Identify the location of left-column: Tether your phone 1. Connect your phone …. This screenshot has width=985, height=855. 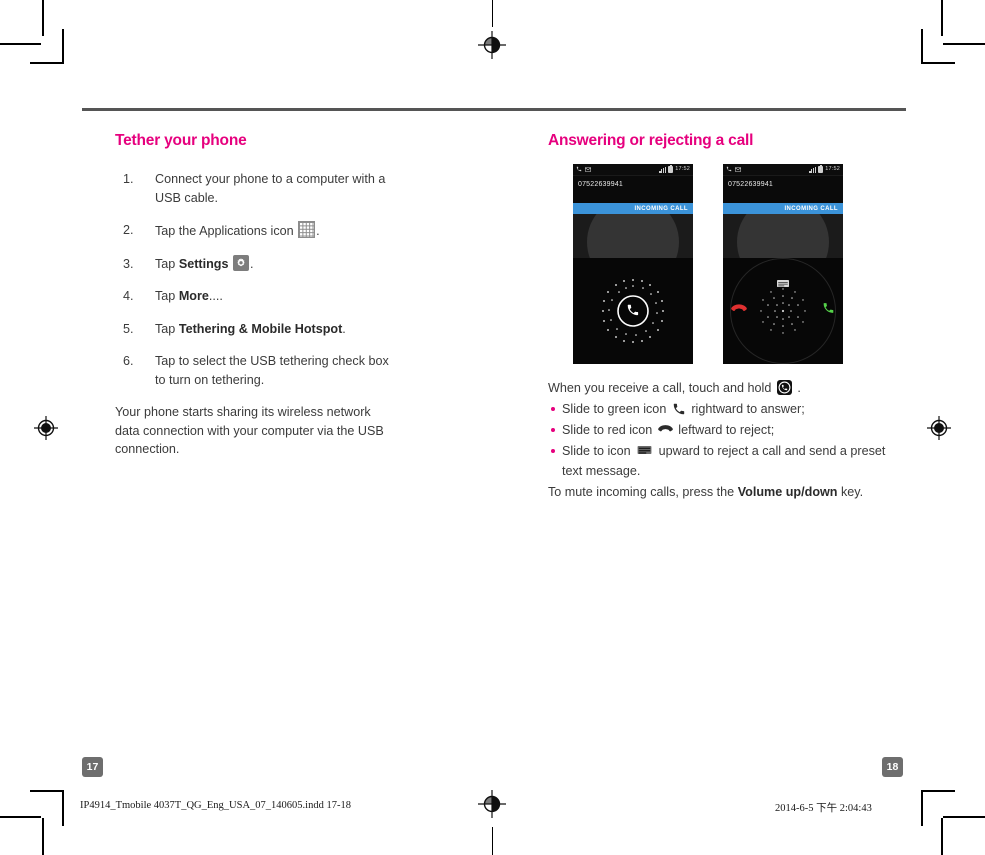
(252, 295).